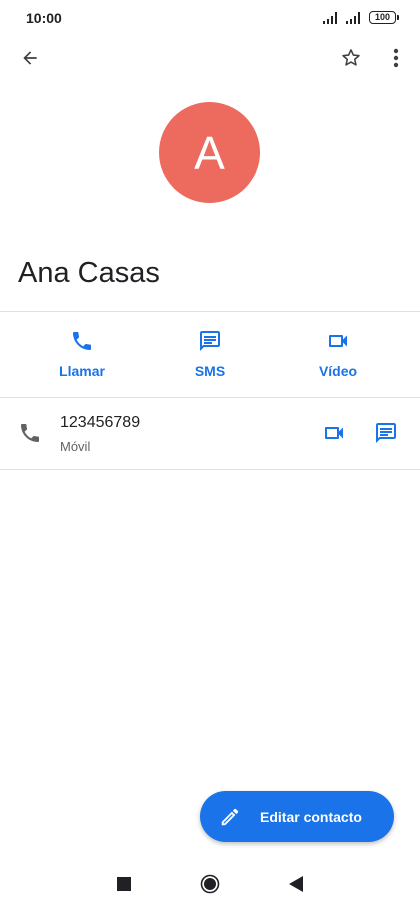 The height and width of the screenshot is (910, 420). Describe the element at coordinates (75, 446) in the screenshot. I see `phone-type: Móvil` at that location.